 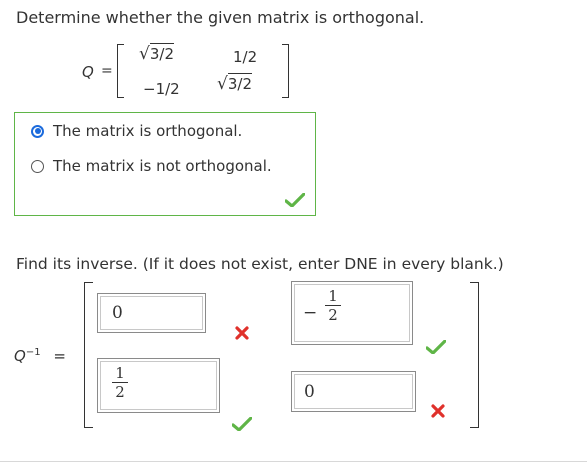 I want to click on inverse-label: Q−1 =, so click(x=40, y=356).